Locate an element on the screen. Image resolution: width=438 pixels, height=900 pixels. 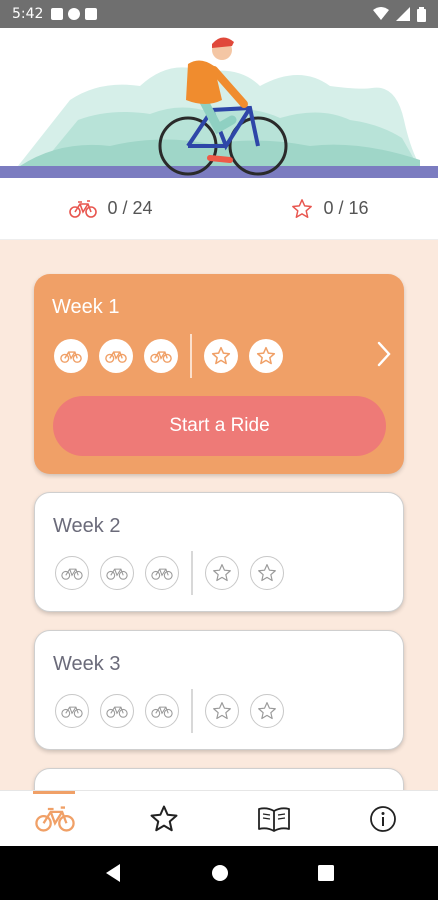
week-title: Week 1 is located at coordinates (86, 307).